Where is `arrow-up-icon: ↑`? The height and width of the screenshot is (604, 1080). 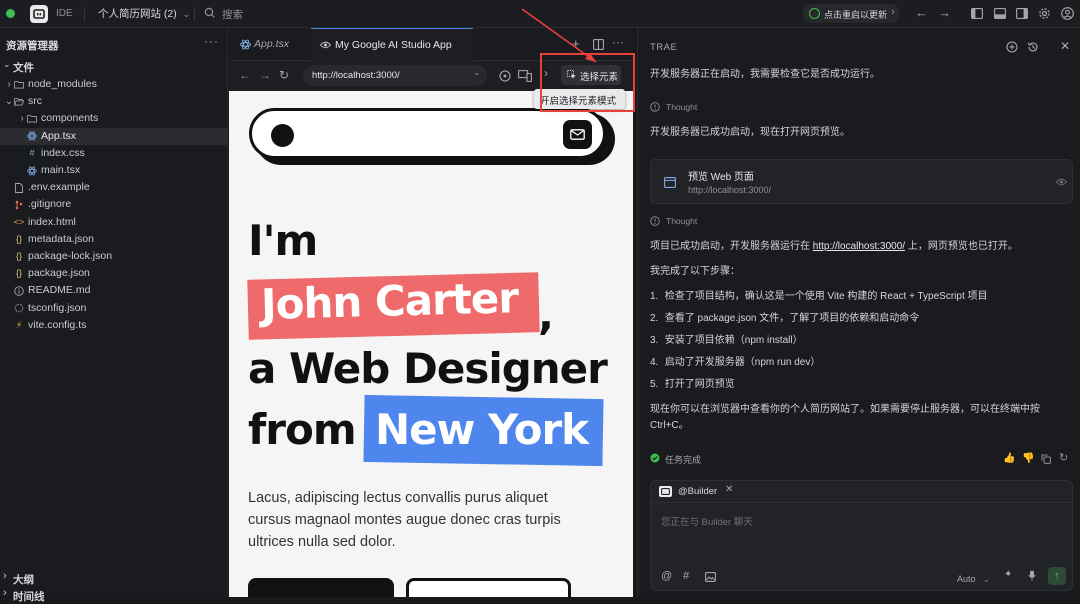
arrow-up-icon: ↑ is located at coordinates (1057, 576).